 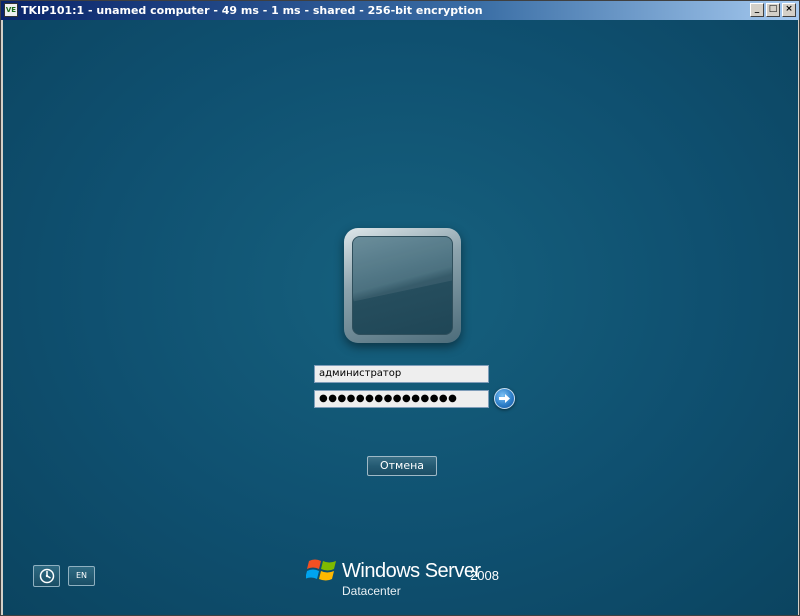 I want to click on ease-of-access-icon, so click(x=47, y=576).